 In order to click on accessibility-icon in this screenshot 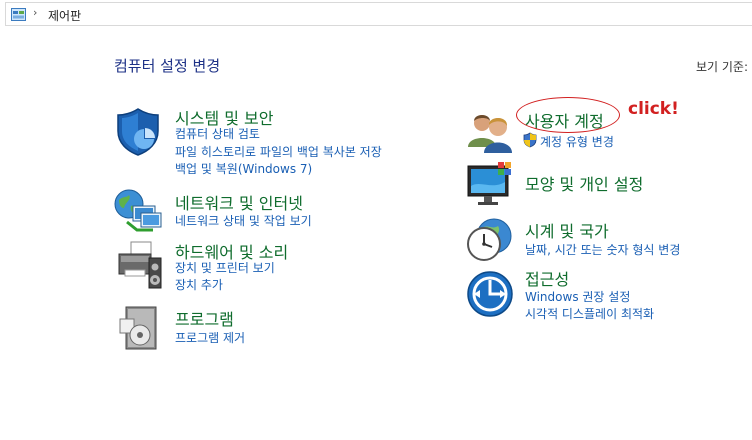, I will do `click(490, 294)`.